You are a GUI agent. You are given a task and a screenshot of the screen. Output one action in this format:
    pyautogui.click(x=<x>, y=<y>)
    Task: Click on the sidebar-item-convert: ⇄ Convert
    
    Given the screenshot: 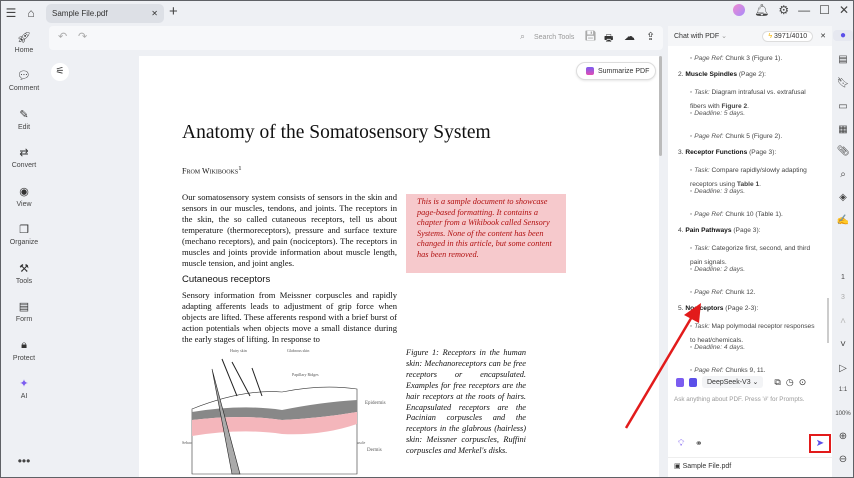 What is the action you would take?
    pyautogui.click(x=24, y=157)
    